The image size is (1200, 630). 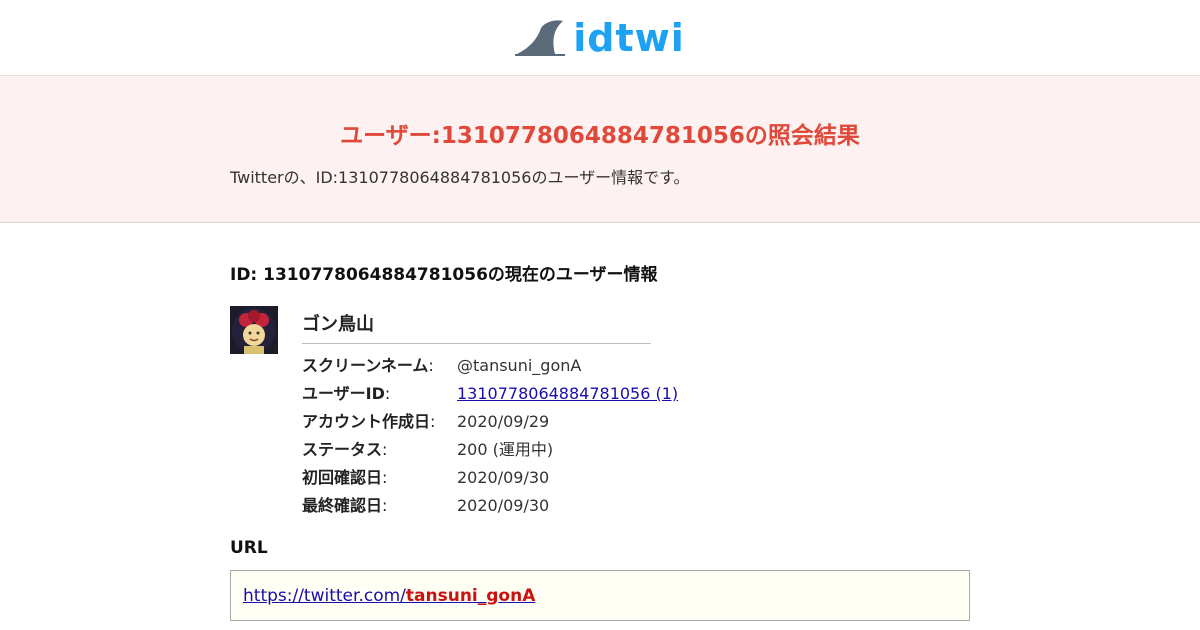 What do you see at coordinates (345, 505) in the screenshot?
I see `info-label: 最終確認日:` at bounding box center [345, 505].